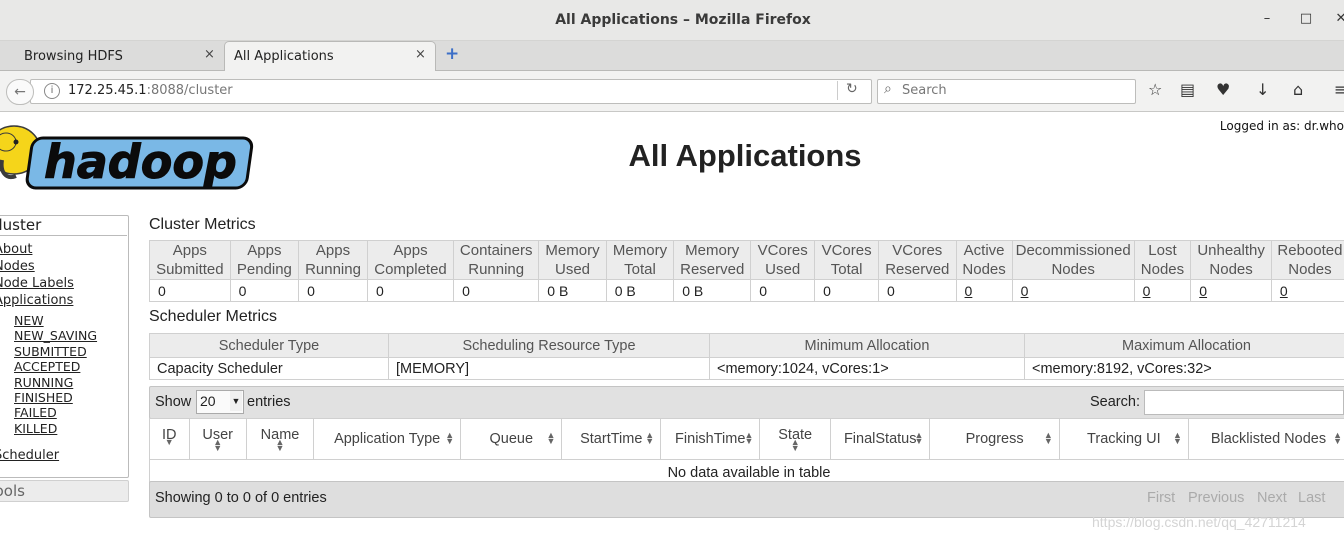 This screenshot has height=541, width=1344. I want to click on column-header-sortable: FinalStatus ▲ ▼, so click(880, 439).